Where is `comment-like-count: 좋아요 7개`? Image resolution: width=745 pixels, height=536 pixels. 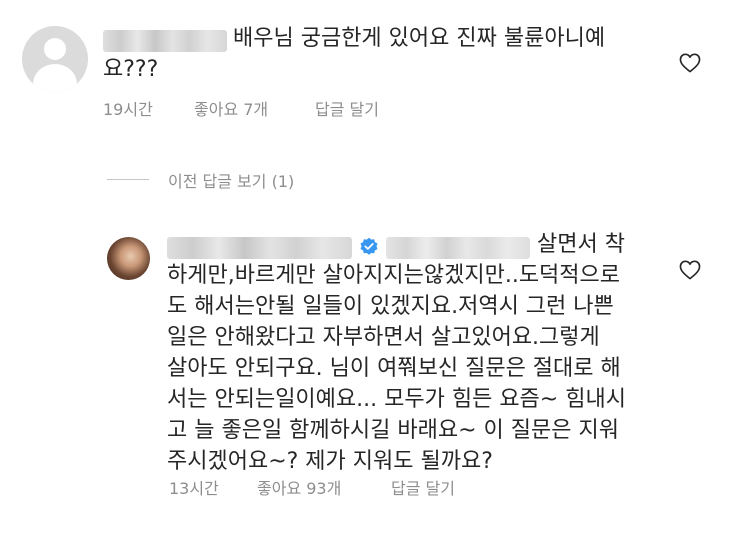
comment-like-count: 좋아요 7개 is located at coordinates (231, 108).